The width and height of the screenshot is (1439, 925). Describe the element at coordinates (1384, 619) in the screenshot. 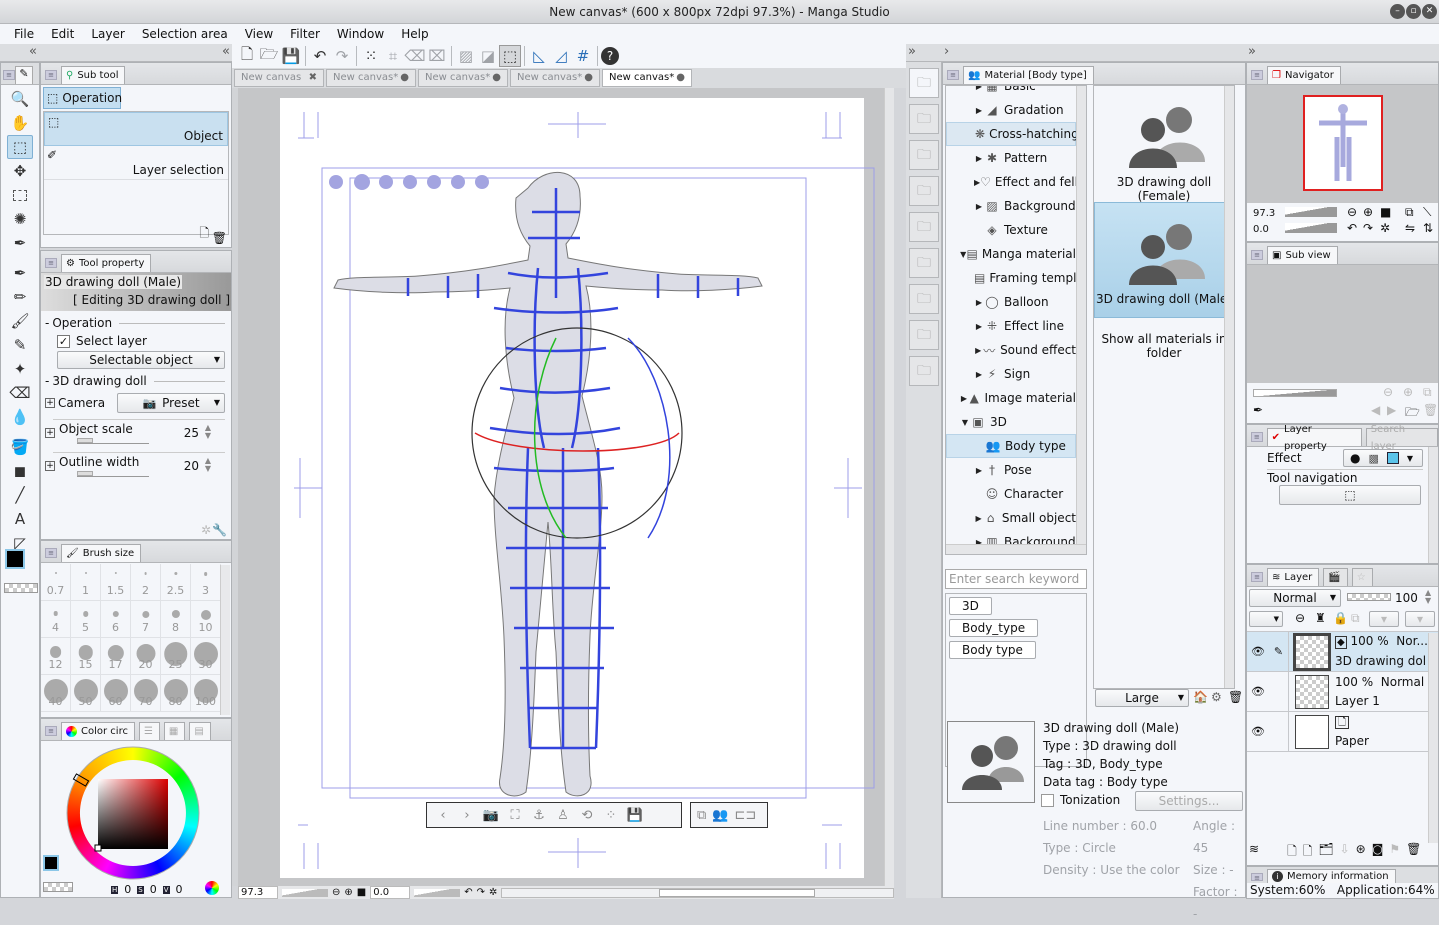

I see `mask-dropdown: ▾` at that location.